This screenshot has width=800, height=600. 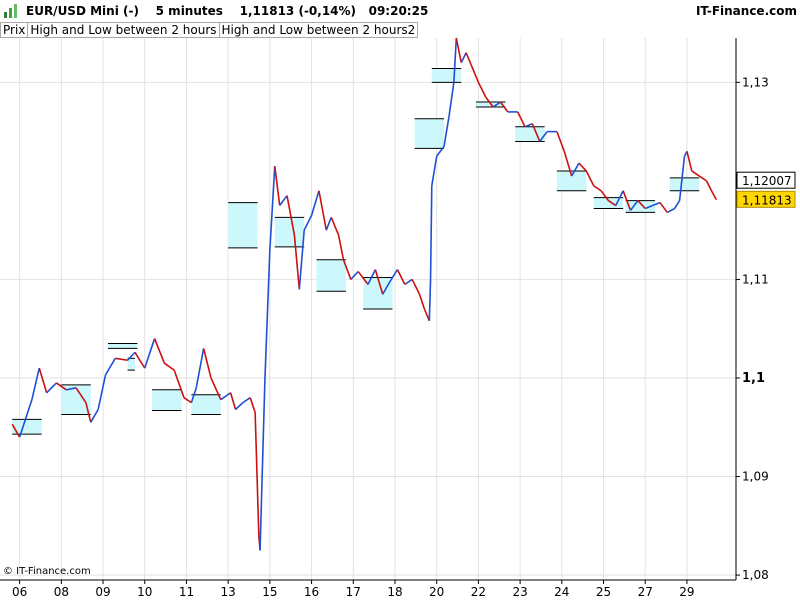 I want to click on ref-price-label: 1,12007, so click(x=767, y=181).